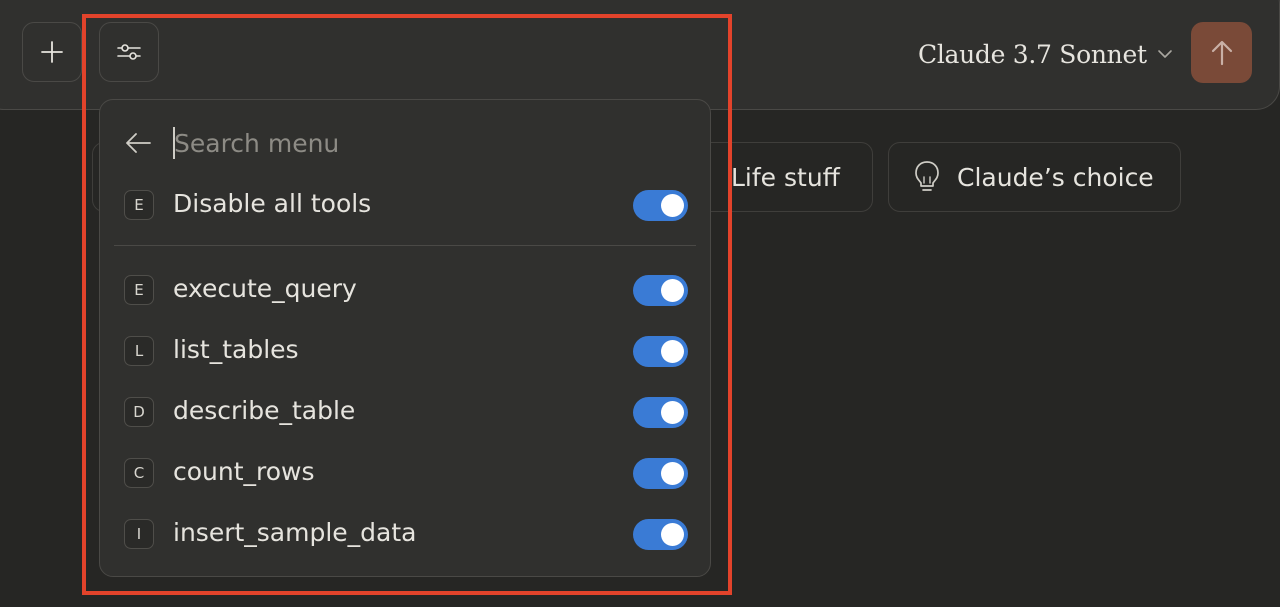 The height and width of the screenshot is (607, 1280). I want to click on plus-icon, so click(52, 52).